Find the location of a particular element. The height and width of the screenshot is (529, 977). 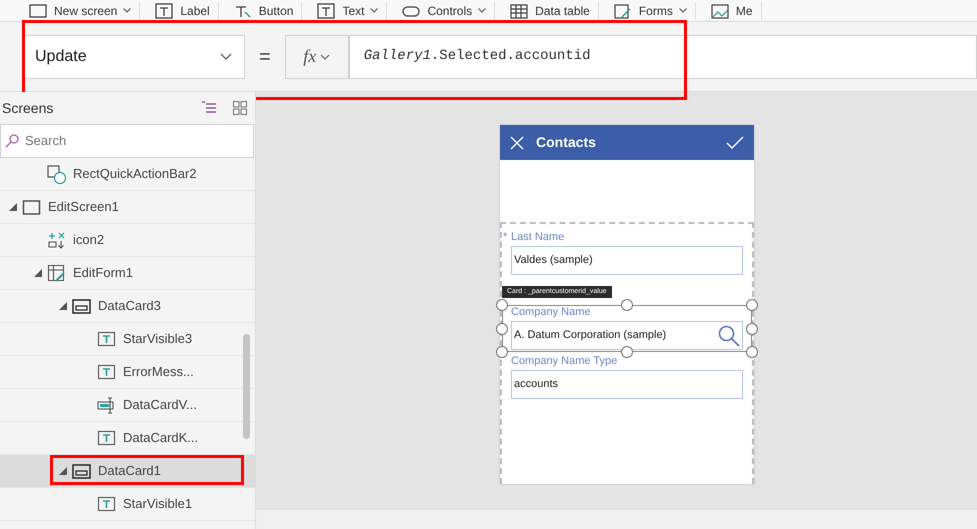

tree-item-label: EditForm1 is located at coordinates (103, 273).